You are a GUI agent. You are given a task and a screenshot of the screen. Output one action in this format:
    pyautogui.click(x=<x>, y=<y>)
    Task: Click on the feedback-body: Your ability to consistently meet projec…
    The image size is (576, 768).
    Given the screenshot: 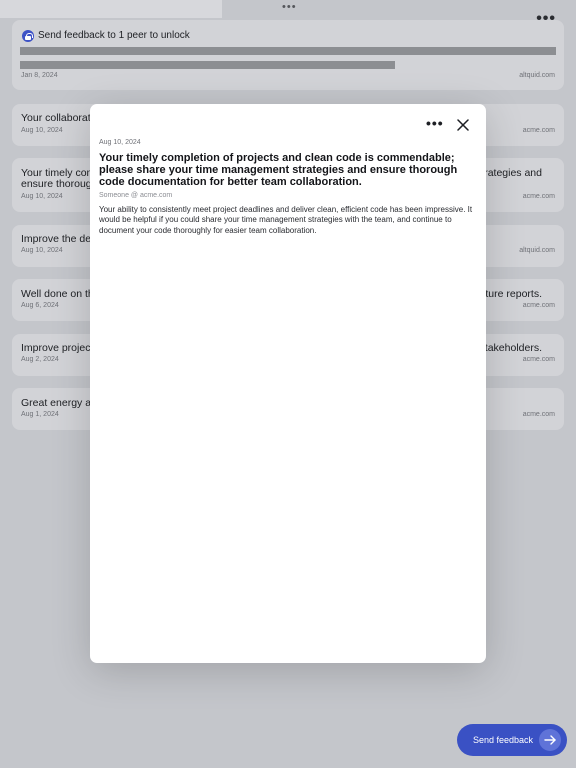 What is the action you would take?
    pyautogui.click(x=286, y=220)
    